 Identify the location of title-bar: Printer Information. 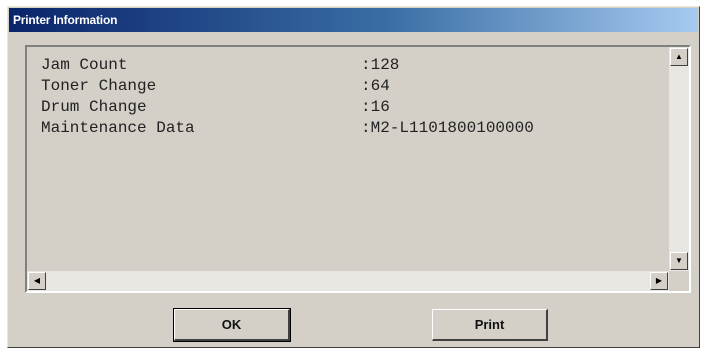
(353, 20).